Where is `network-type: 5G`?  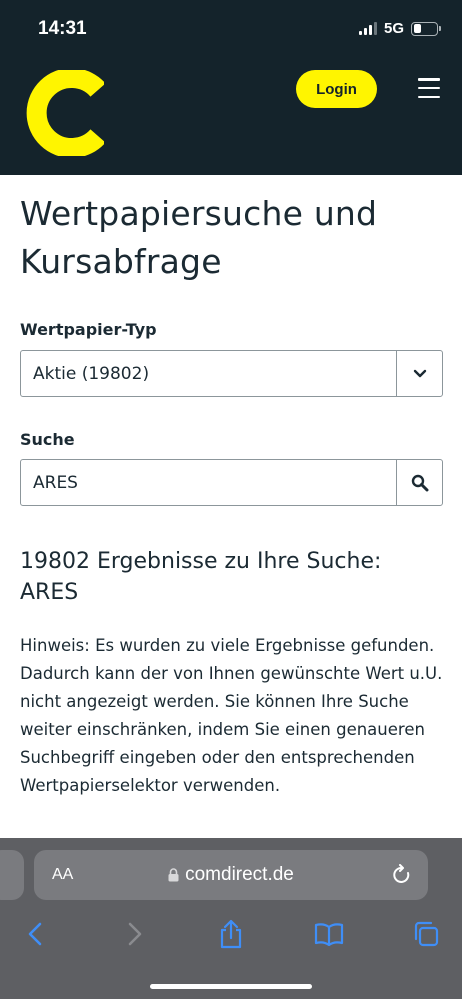 network-type: 5G is located at coordinates (393, 28).